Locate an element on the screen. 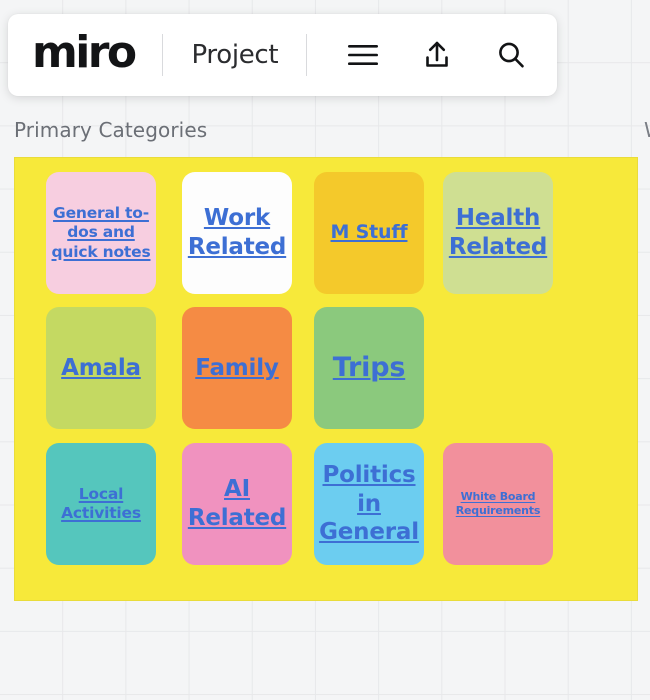 Image resolution: width=650 pixels, height=700 pixels. sticky-note: Local Activities is located at coordinates (101, 504).